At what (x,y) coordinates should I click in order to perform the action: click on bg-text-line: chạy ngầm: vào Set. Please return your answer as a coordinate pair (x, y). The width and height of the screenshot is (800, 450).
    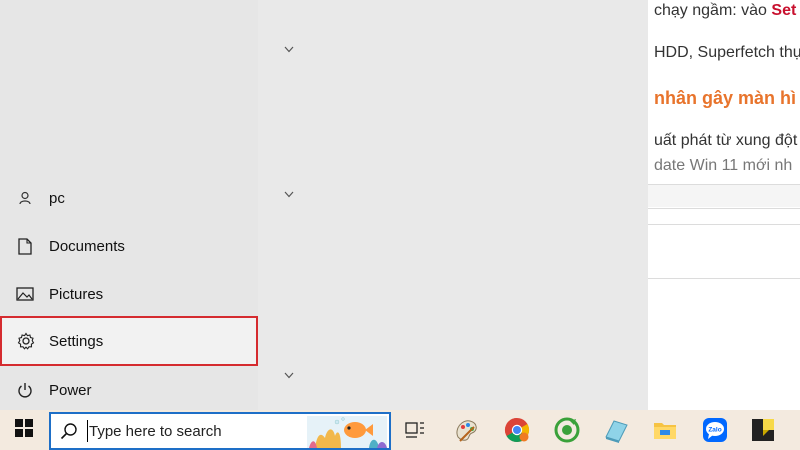
    Looking at the image, I should click on (725, 10).